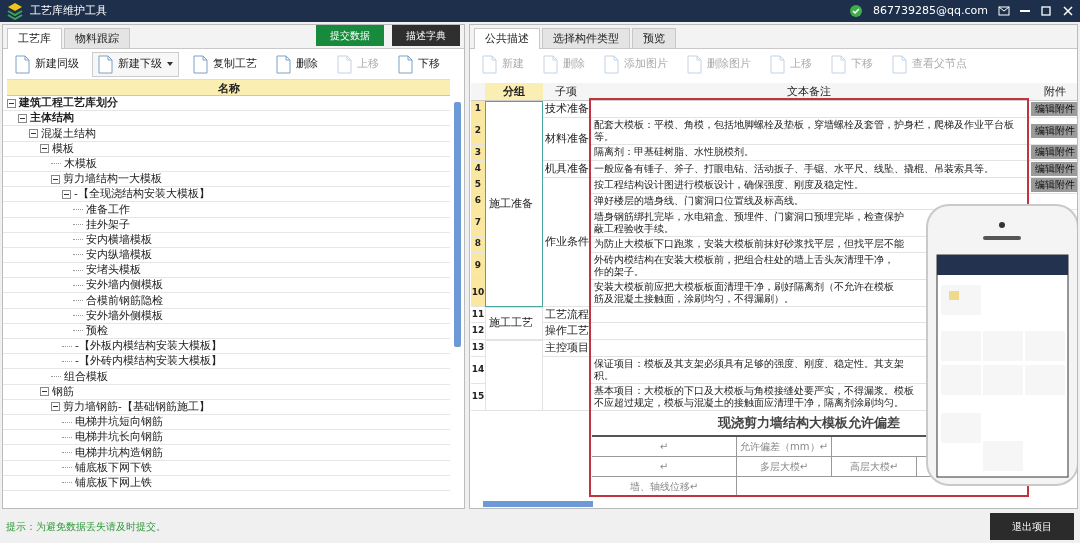  Describe the element at coordinates (97, 38) in the screenshot. I see `tab: 物料跟踪` at that location.